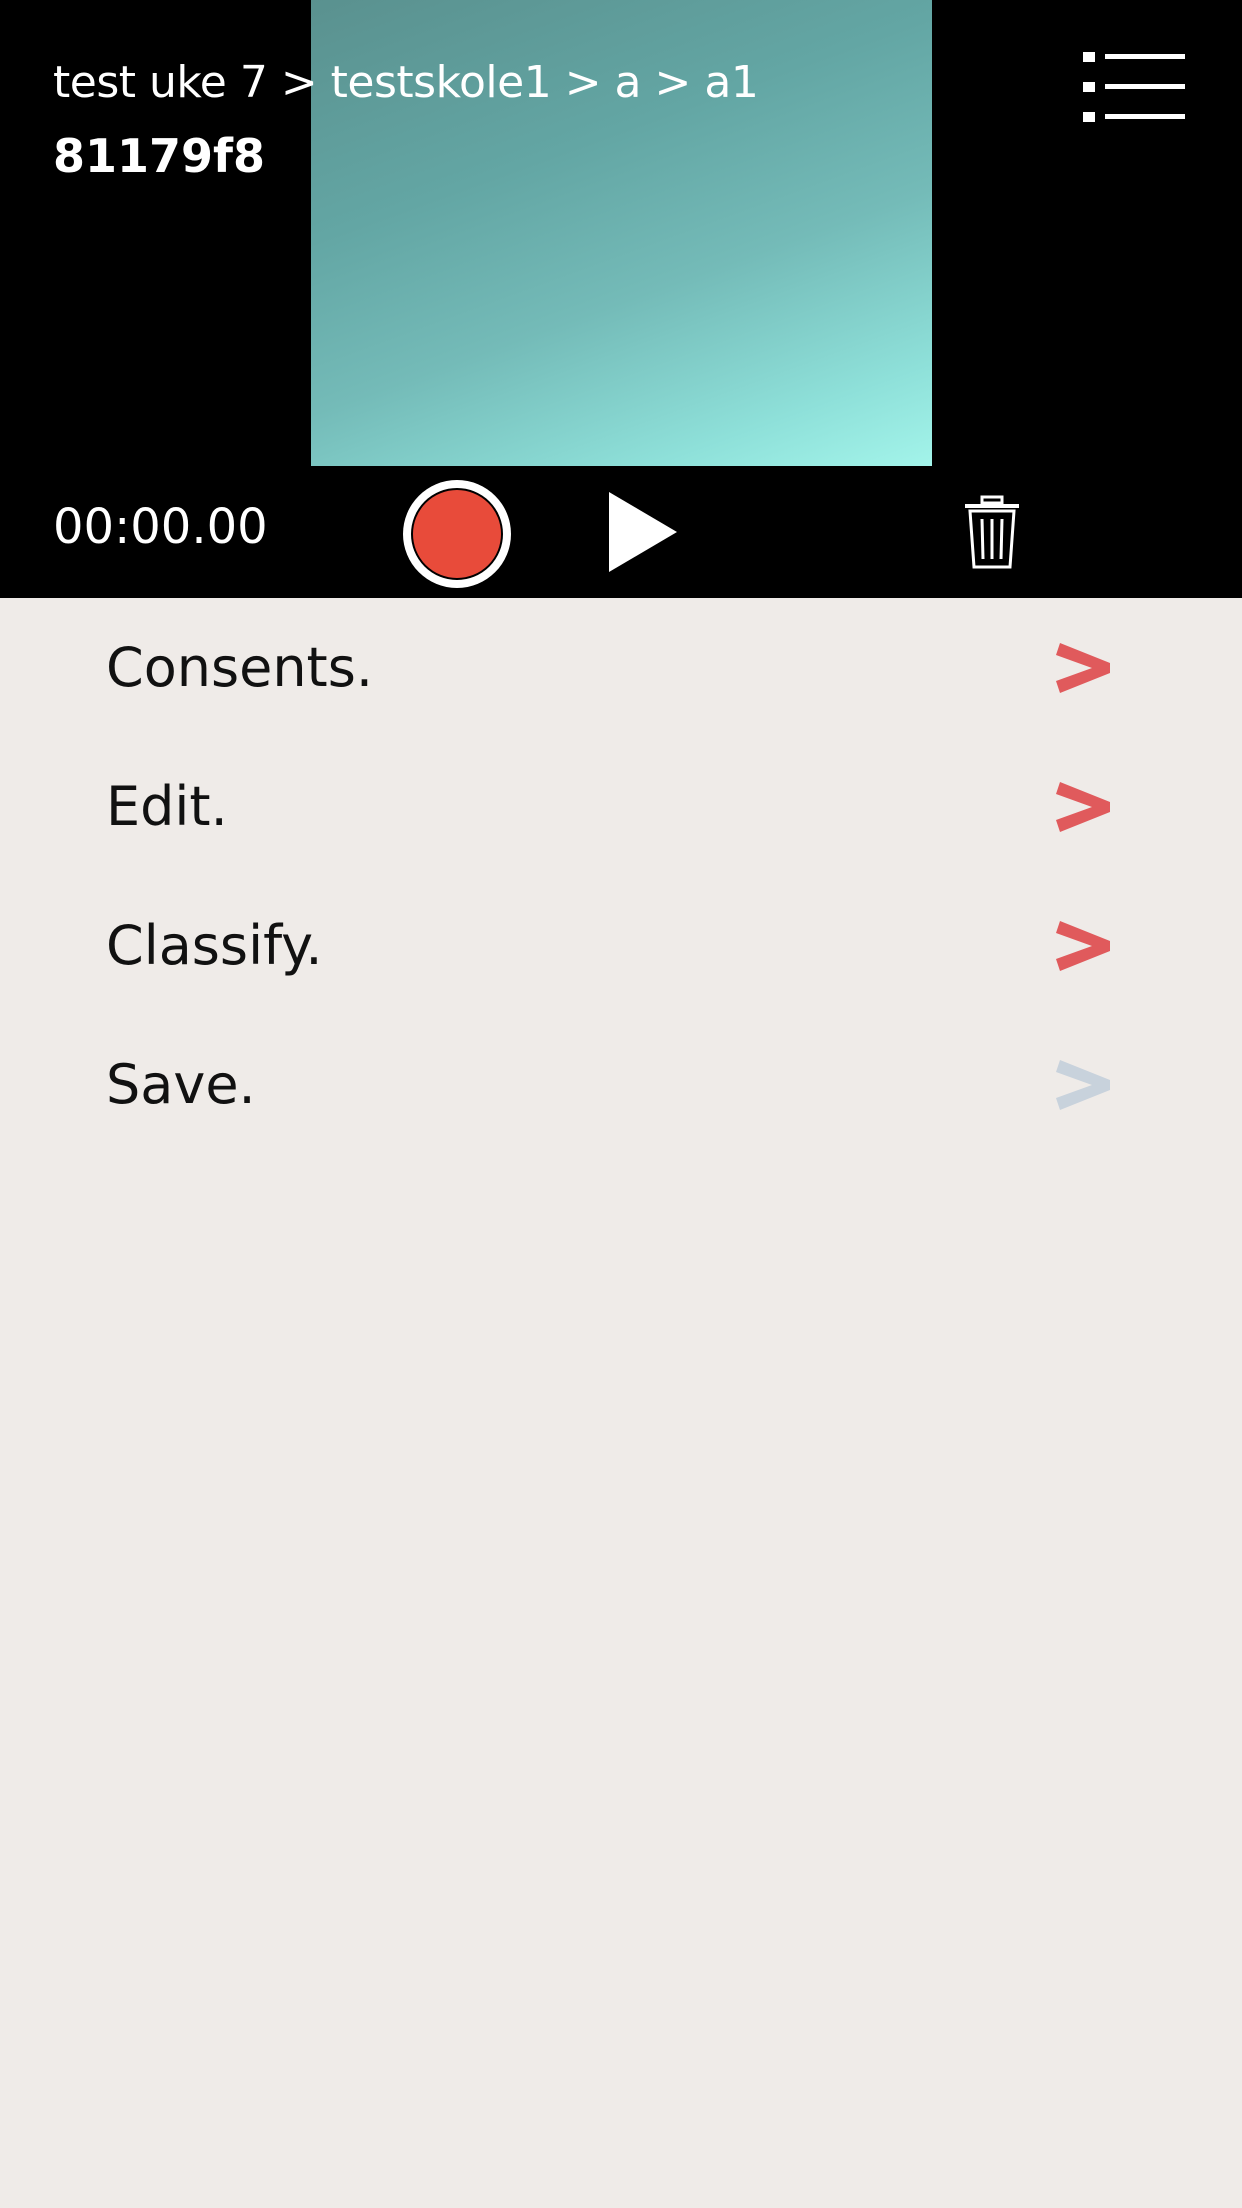 The image size is (1242, 2208). Describe the element at coordinates (621, 667) in the screenshot. I see `step-consents: Consents.` at that location.